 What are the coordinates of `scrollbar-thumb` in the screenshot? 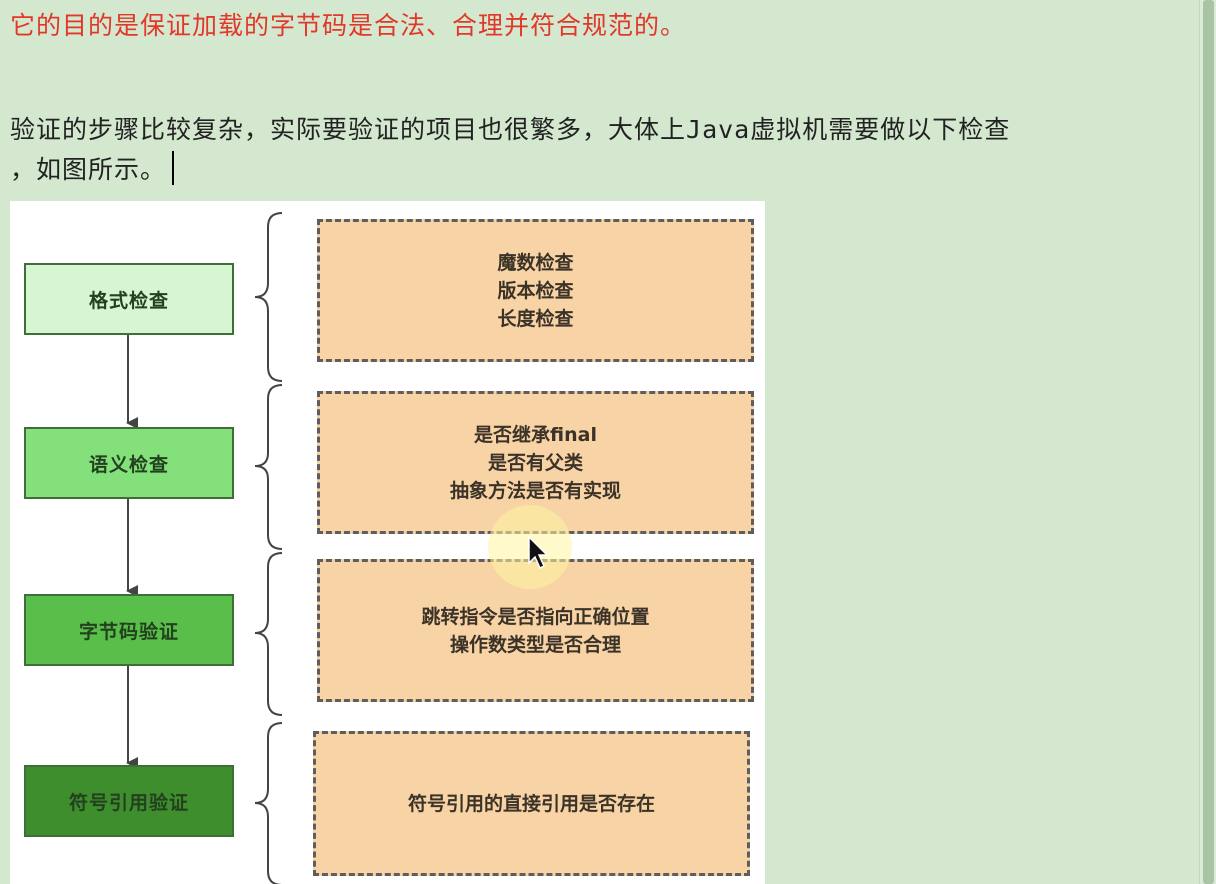 It's located at (1208, 442).